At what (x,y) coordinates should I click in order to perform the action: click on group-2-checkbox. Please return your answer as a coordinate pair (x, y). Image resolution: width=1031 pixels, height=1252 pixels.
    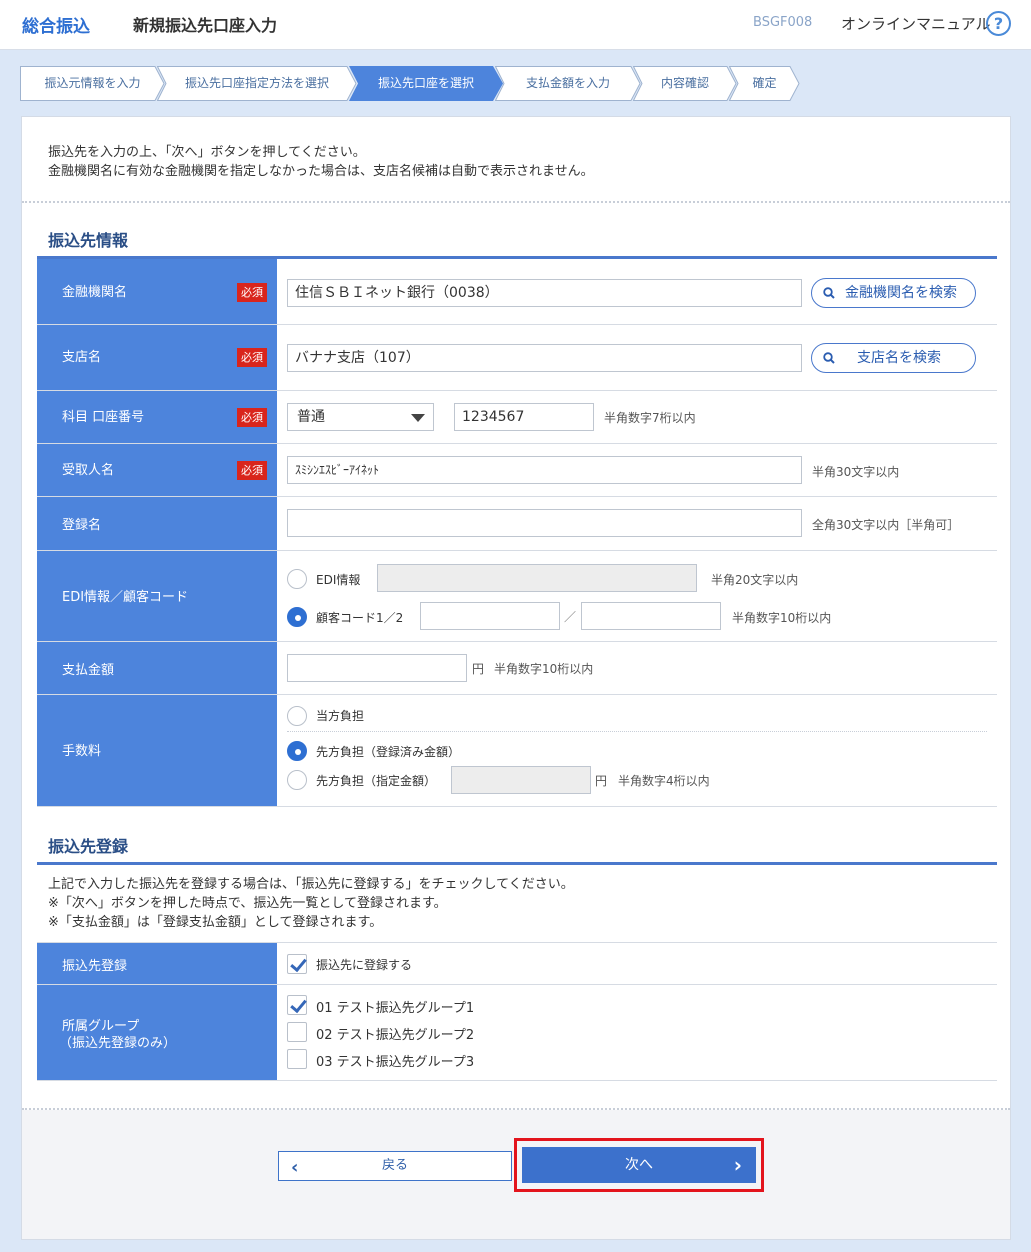
    Looking at the image, I should click on (297, 1032).